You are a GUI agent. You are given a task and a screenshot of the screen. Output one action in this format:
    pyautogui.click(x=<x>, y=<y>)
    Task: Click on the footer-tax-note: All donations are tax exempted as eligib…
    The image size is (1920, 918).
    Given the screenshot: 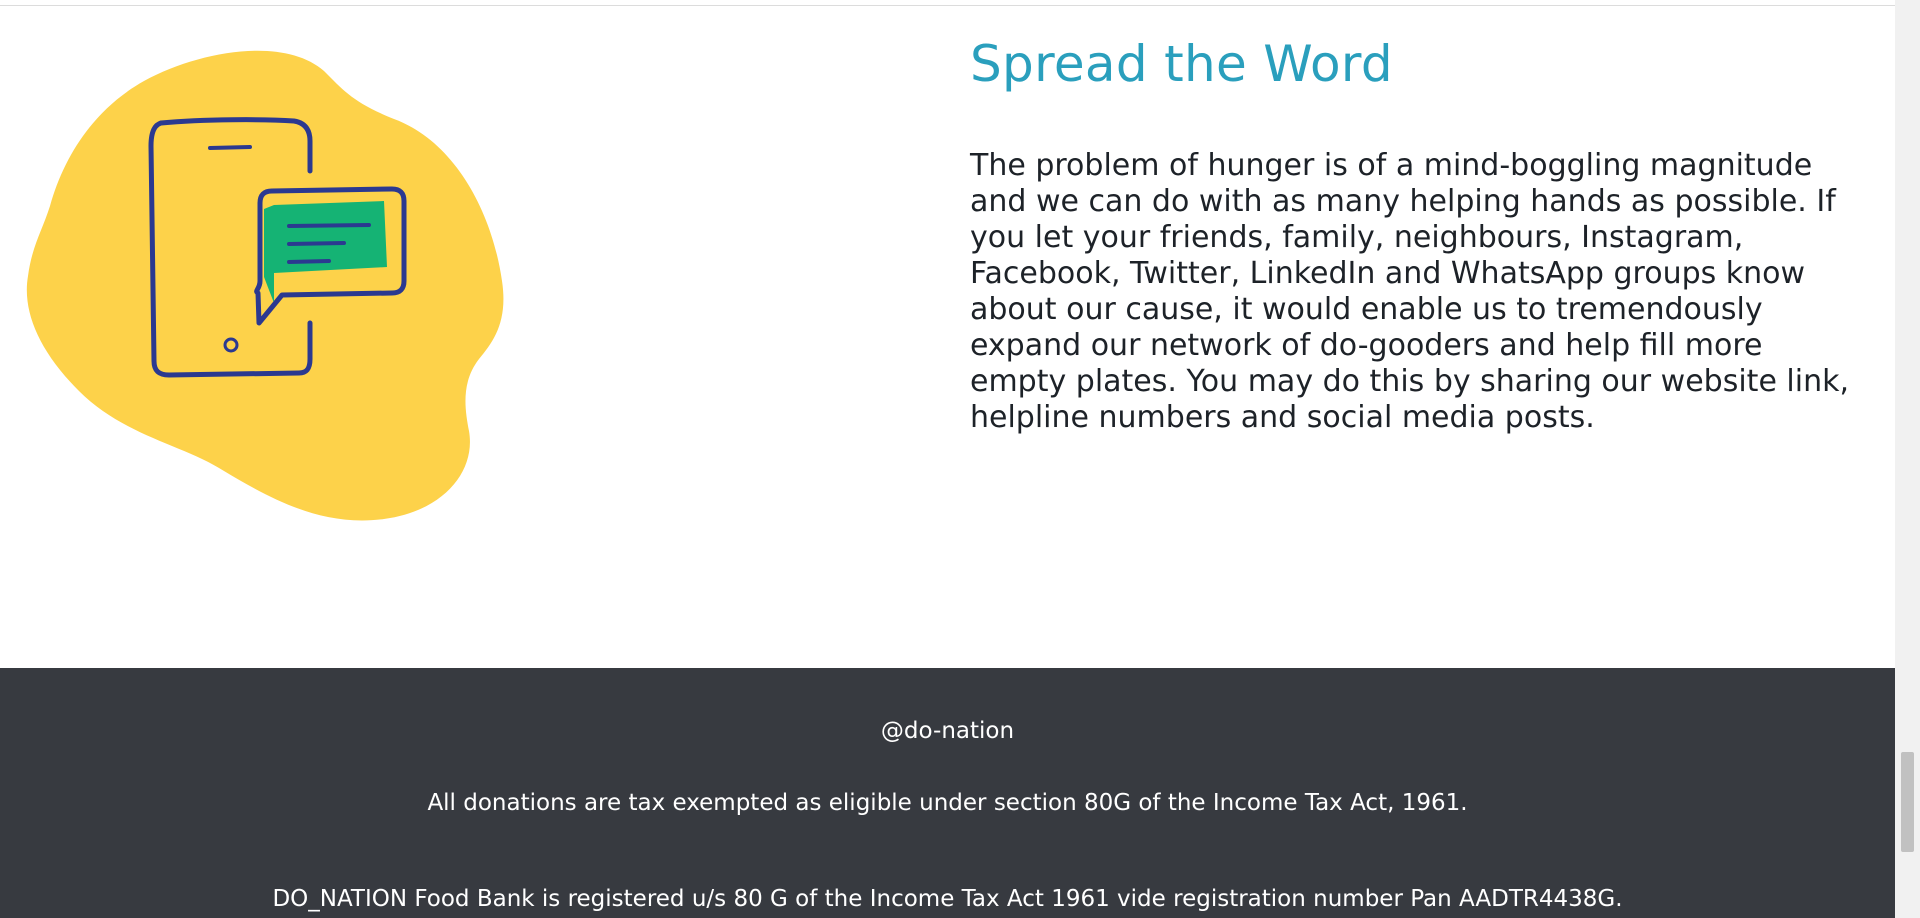 What is the action you would take?
    pyautogui.click(x=947, y=803)
    